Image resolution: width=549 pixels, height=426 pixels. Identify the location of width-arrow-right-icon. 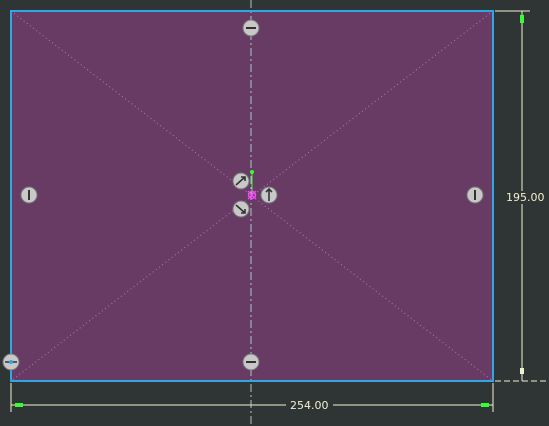
(485, 405).